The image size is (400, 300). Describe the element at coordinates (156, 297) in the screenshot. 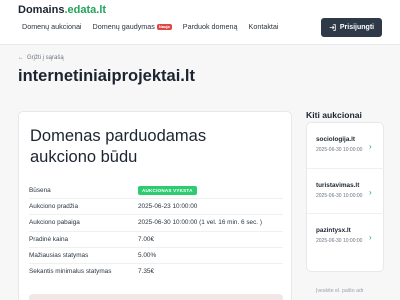

I see `bid-section` at that location.